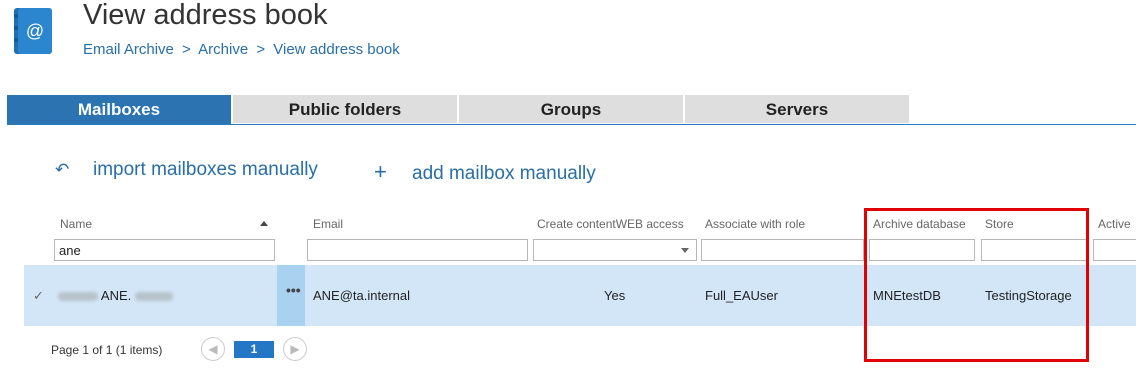 The height and width of the screenshot is (371, 1136). Describe the element at coordinates (1114, 224) in the screenshot. I see `column-header-active: Active` at that location.